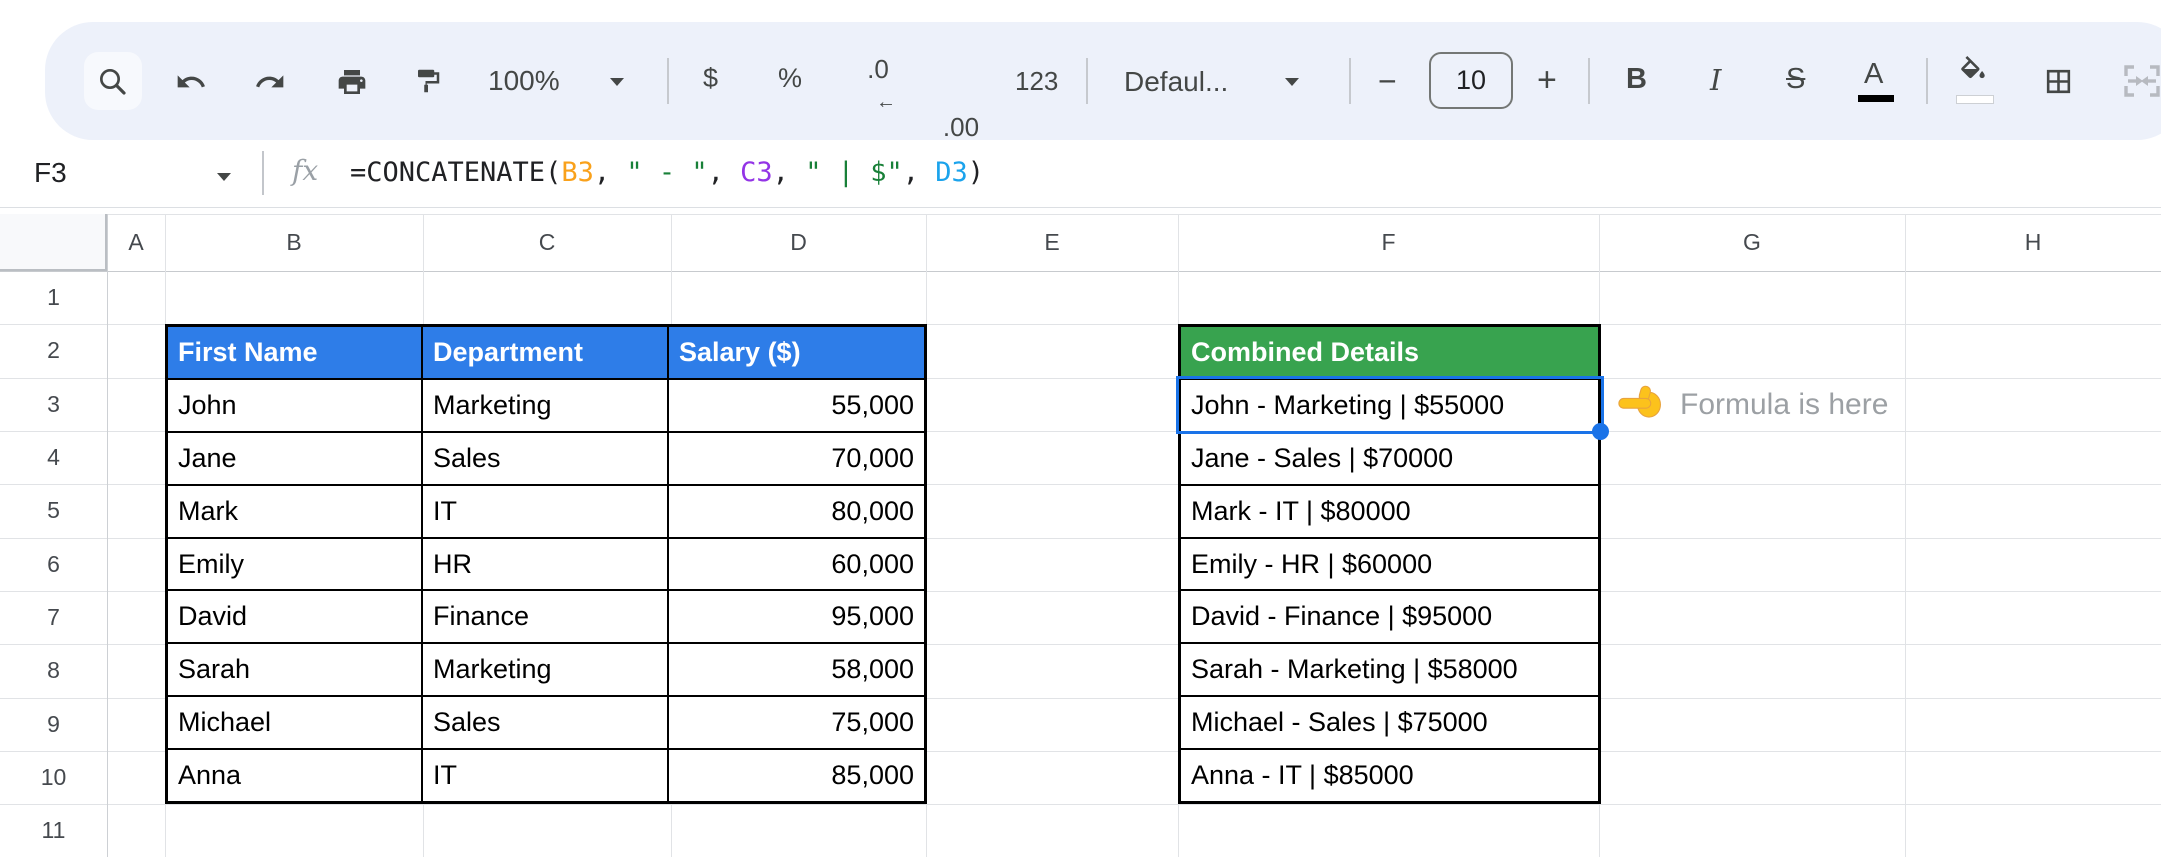 The image size is (2161, 857). What do you see at coordinates (1873, 74) in the screenshot?
I see `text-color-button: A` at bounding box center [1873, 74].